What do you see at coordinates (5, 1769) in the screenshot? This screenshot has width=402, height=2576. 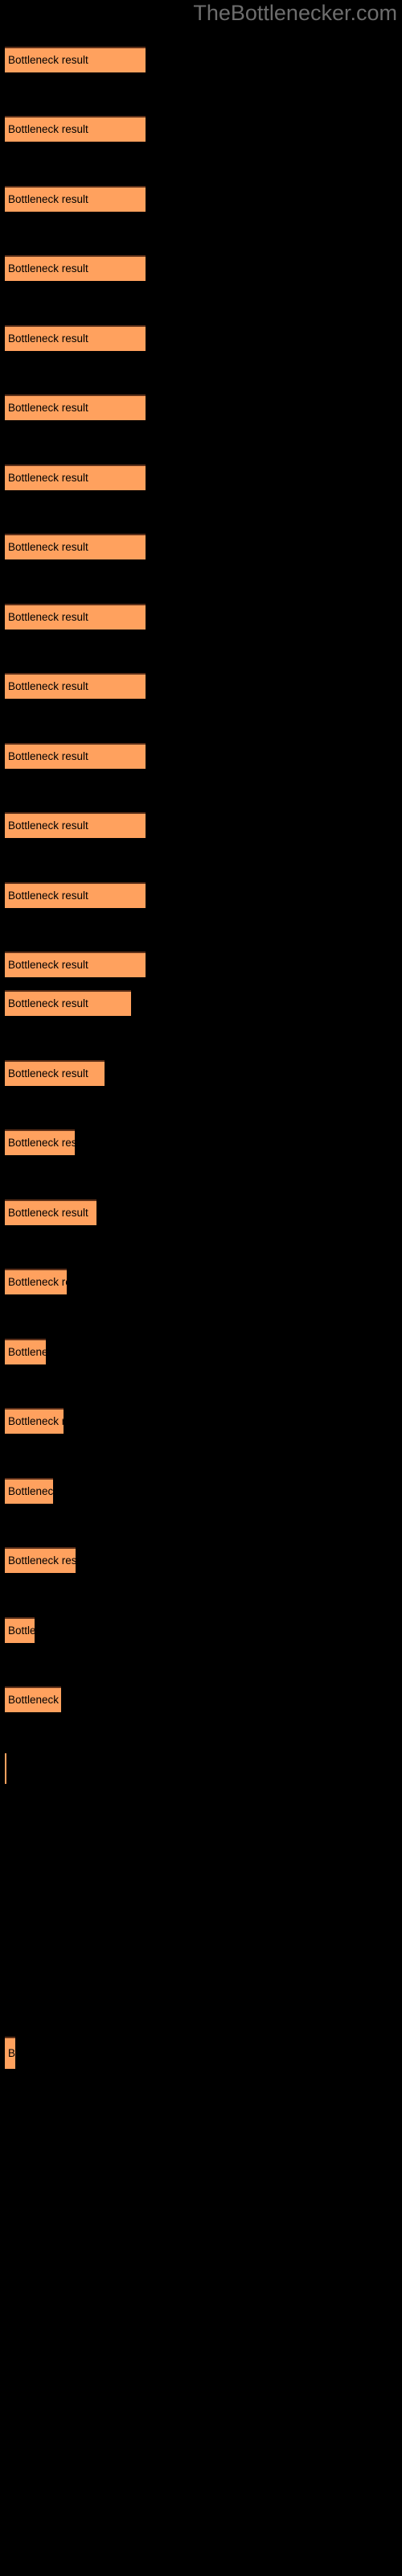 I see `bar-bottleneck-result` at bounding box center [5, 1769].